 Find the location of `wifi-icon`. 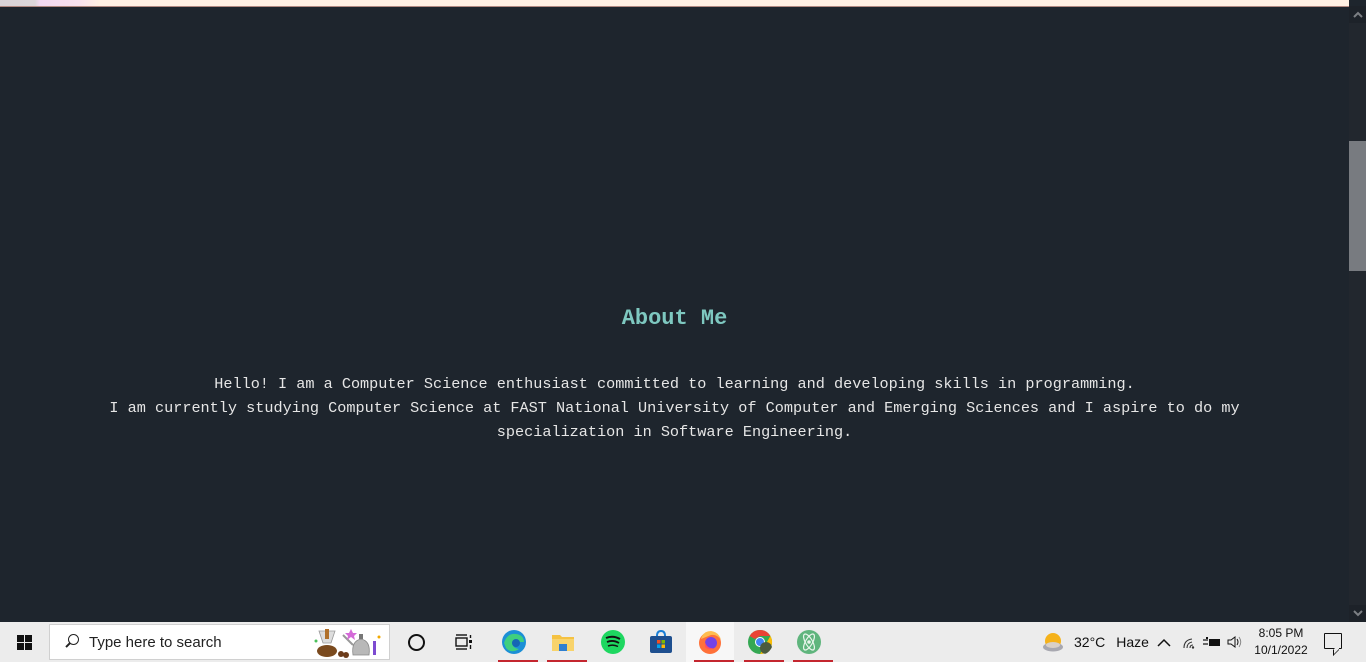

wifi-icon is located at coordinates (1189, 643).